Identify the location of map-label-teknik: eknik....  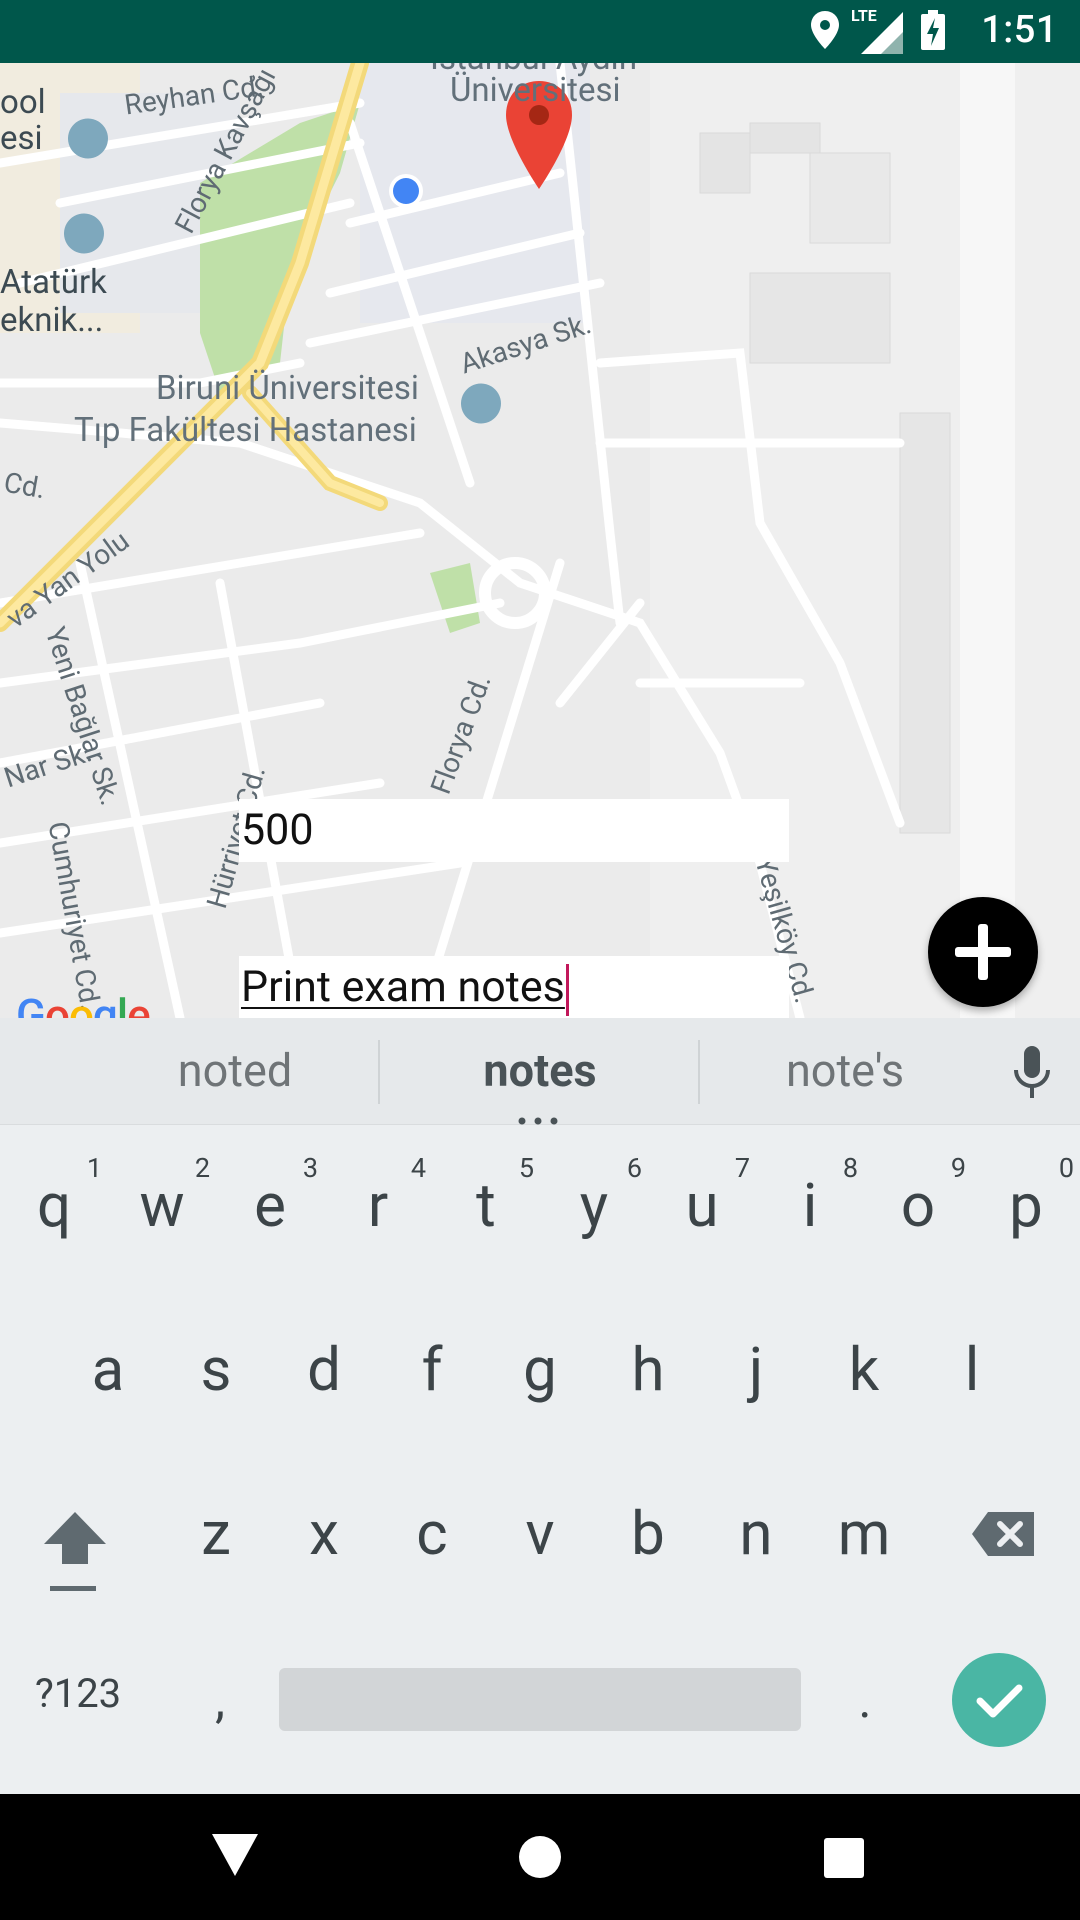
(52, 320).